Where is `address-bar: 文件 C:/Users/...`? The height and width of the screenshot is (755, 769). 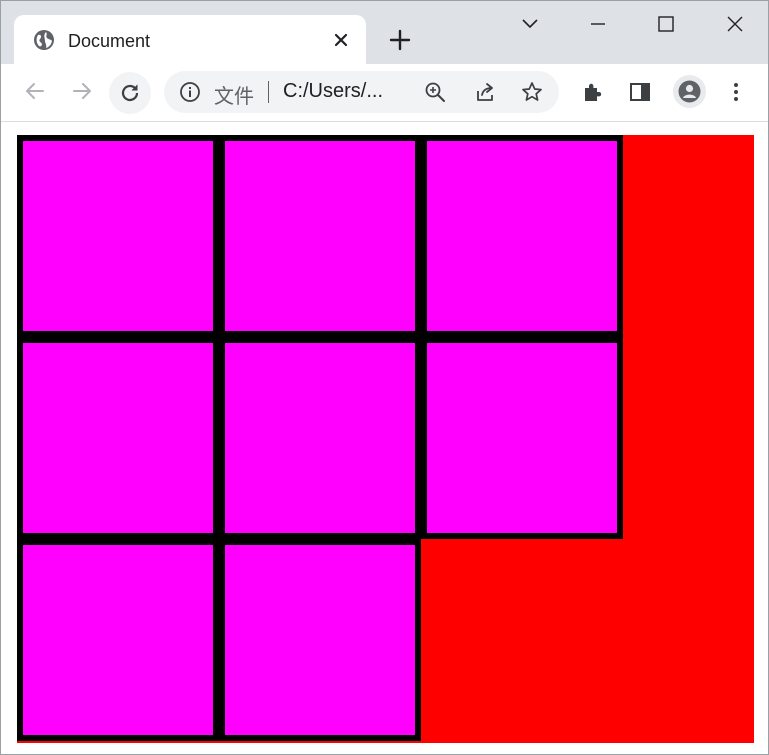 address-bar: 文件 C:/Users/... is located at coordinates (361, 92).